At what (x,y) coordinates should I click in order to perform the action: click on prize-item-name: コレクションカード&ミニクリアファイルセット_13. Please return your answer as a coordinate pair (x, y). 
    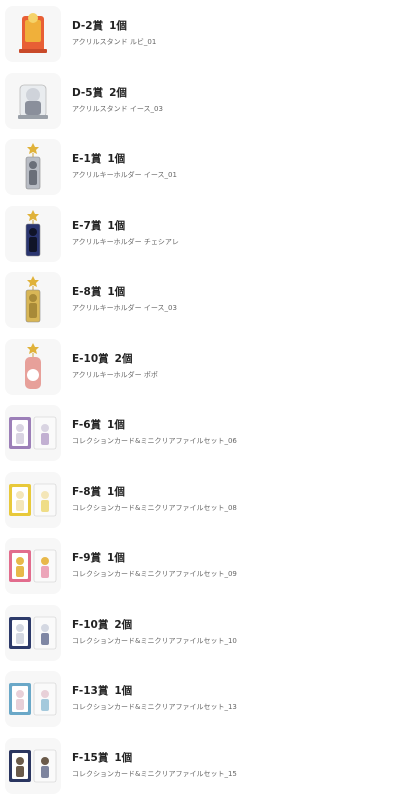
    Looking at the image, I should click on (154, 707).